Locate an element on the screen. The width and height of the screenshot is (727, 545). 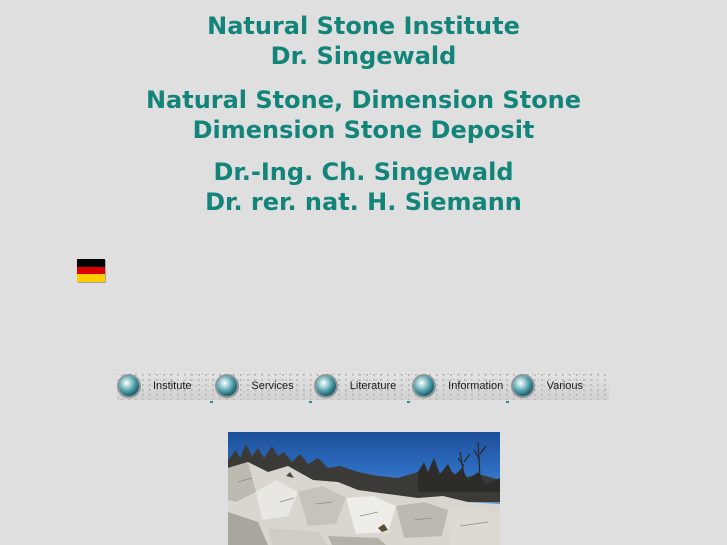
german-flag-icon is located at coordinates (91, 271).